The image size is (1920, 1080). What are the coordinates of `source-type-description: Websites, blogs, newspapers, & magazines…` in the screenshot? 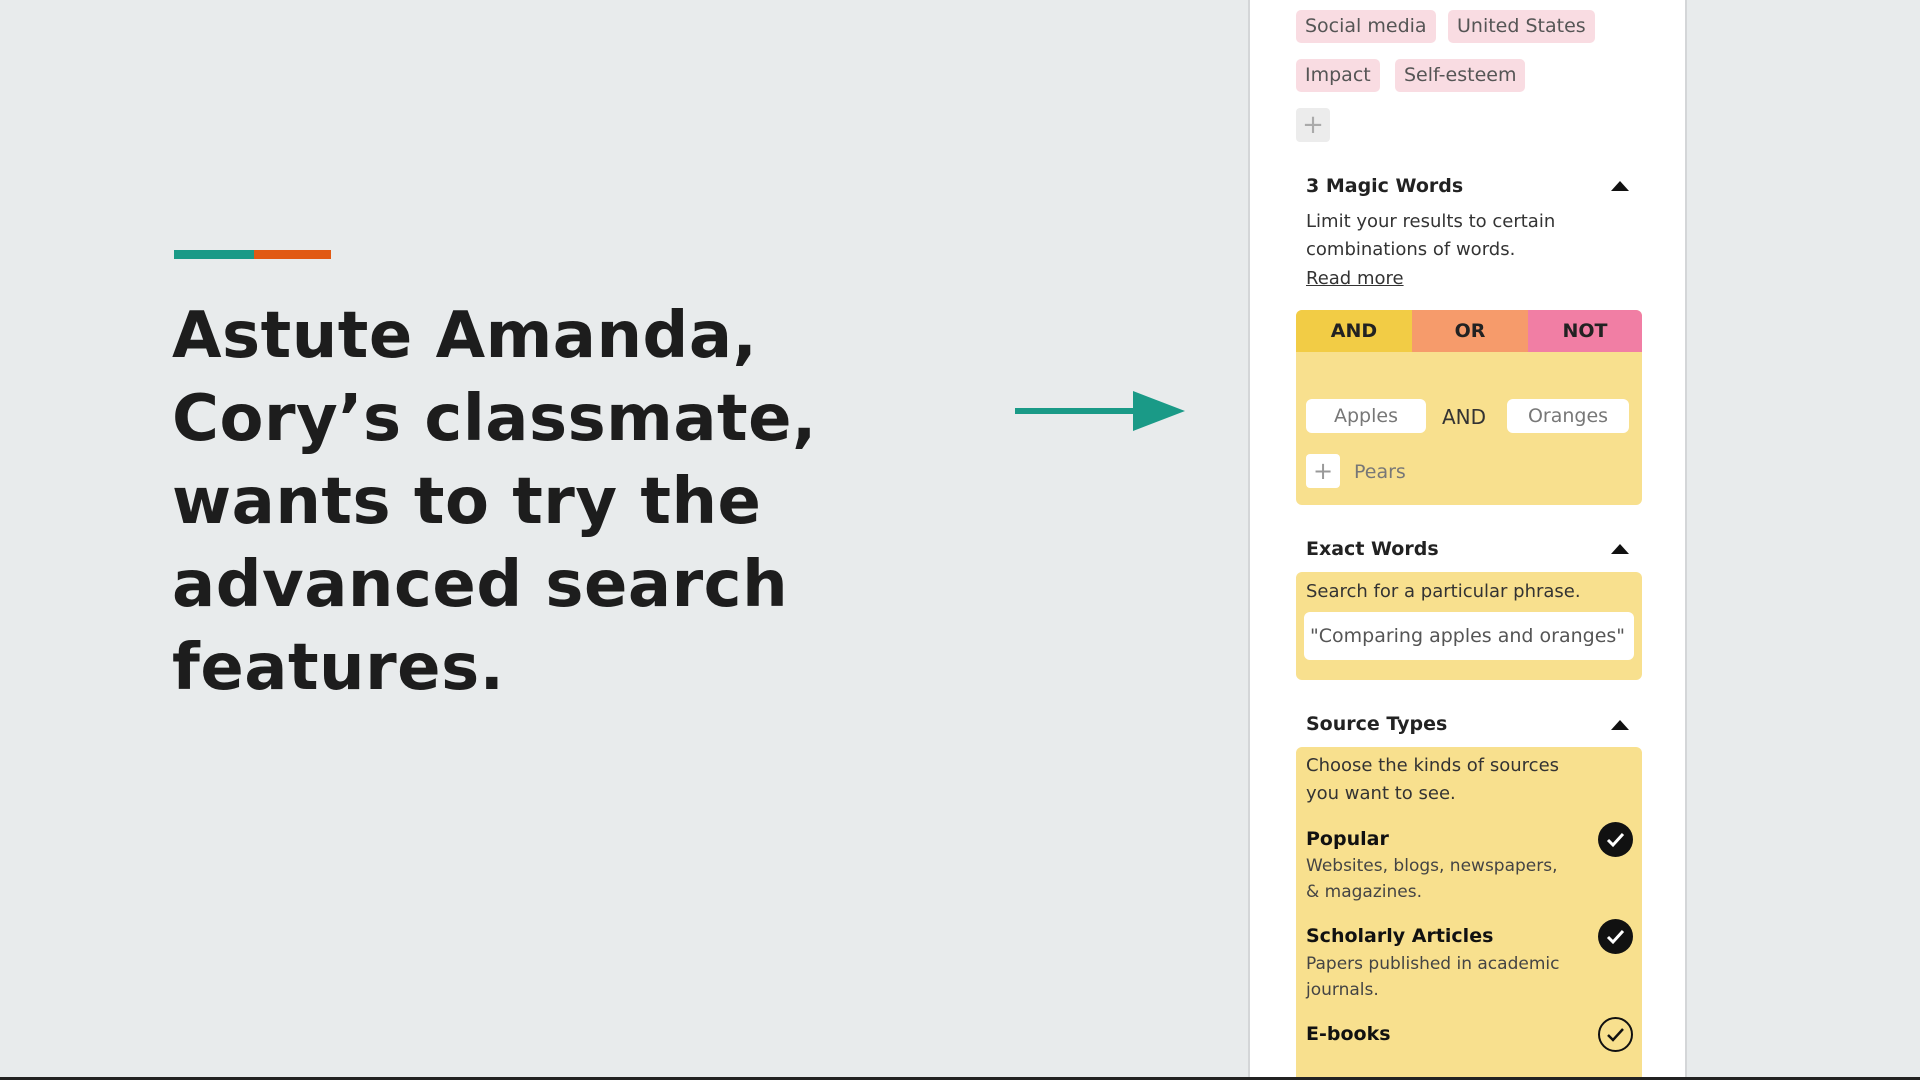 It's located at (1432, 879).